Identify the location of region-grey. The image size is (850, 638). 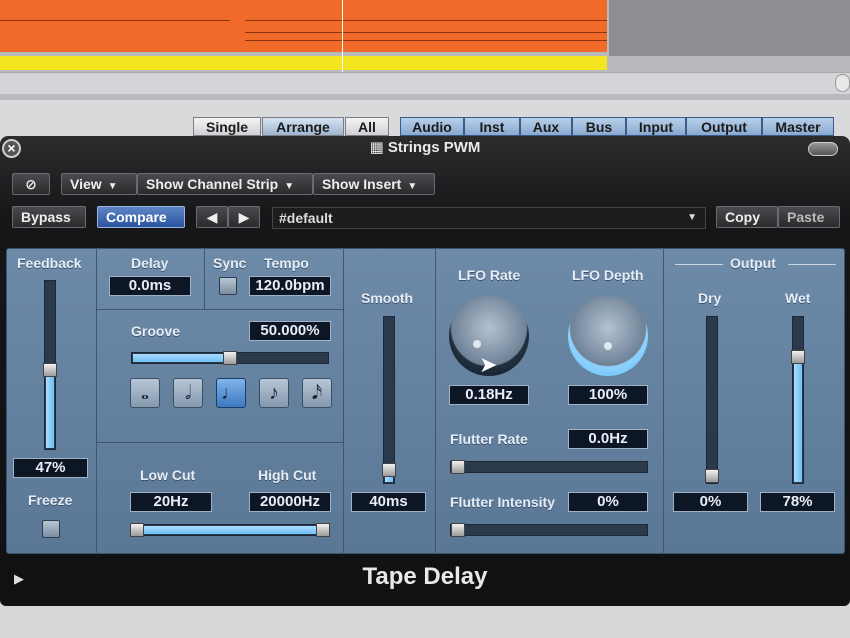
(729, 28).